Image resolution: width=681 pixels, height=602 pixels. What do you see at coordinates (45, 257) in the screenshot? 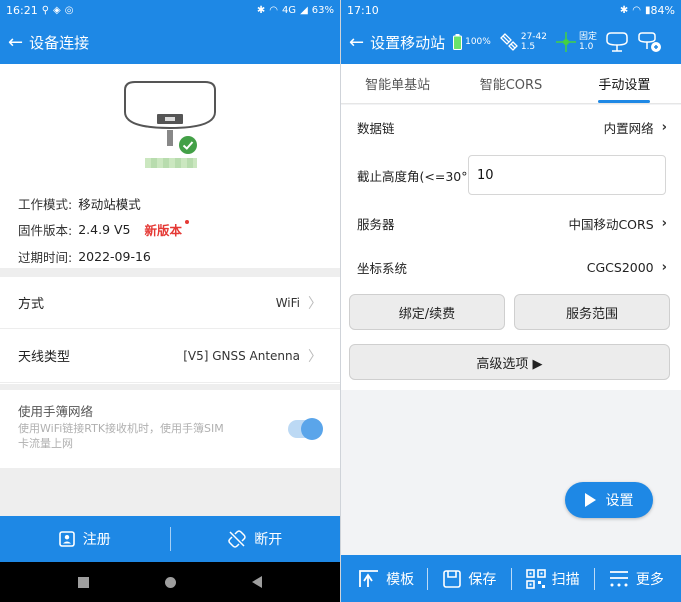
I see `expire-label: 过期时间:` at bounding box center [45, 257].